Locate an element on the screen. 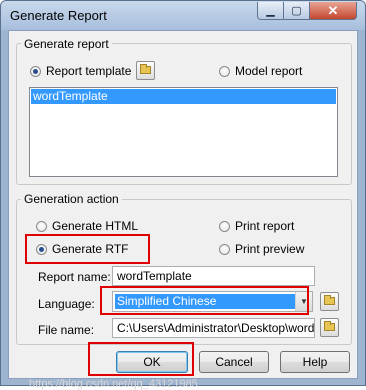 Image resolution: width=366 pixels, height=390 pixels. report-name-label: Report name: is located at coordinates (74, 277).